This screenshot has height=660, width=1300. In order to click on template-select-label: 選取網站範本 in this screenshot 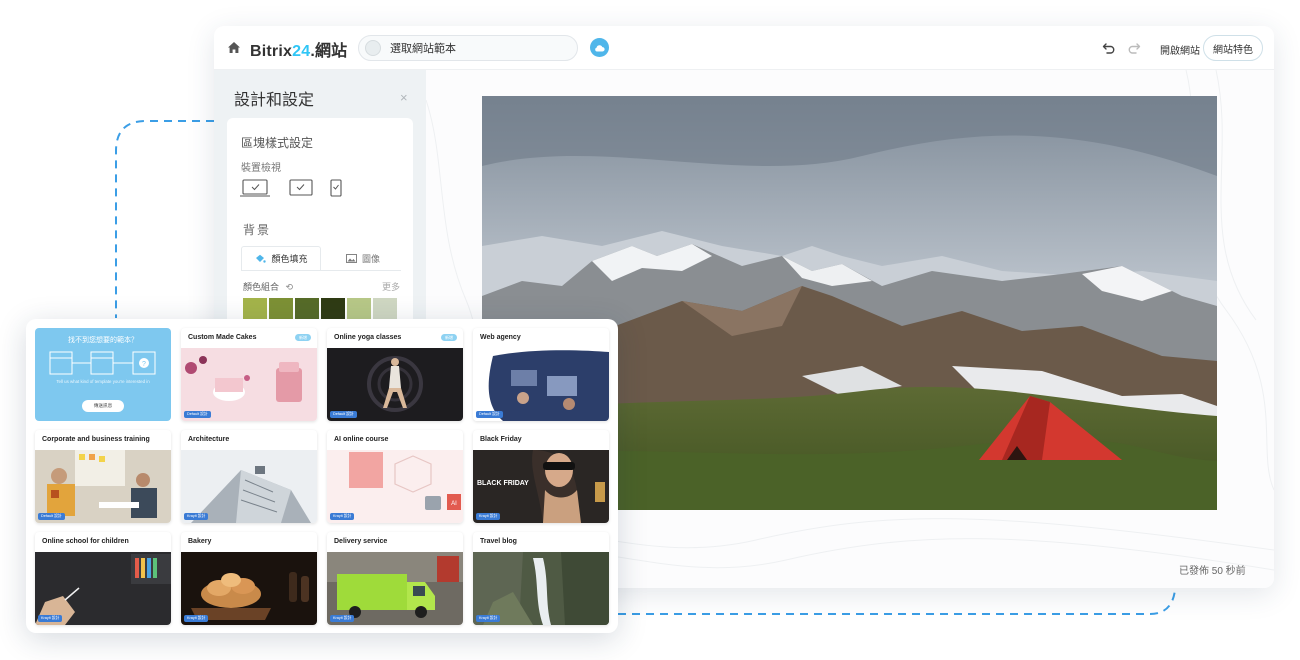, I will do `click(423, 49)`.